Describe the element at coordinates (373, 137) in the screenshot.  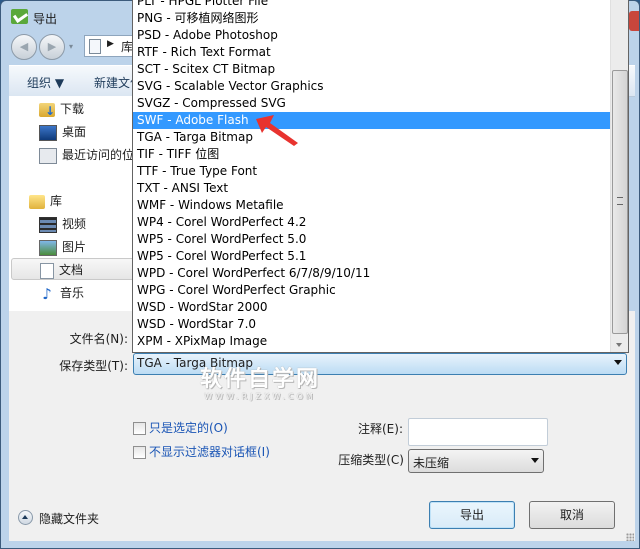
I see `dropdown-option: TGA - Targa Bitmap` at that location.